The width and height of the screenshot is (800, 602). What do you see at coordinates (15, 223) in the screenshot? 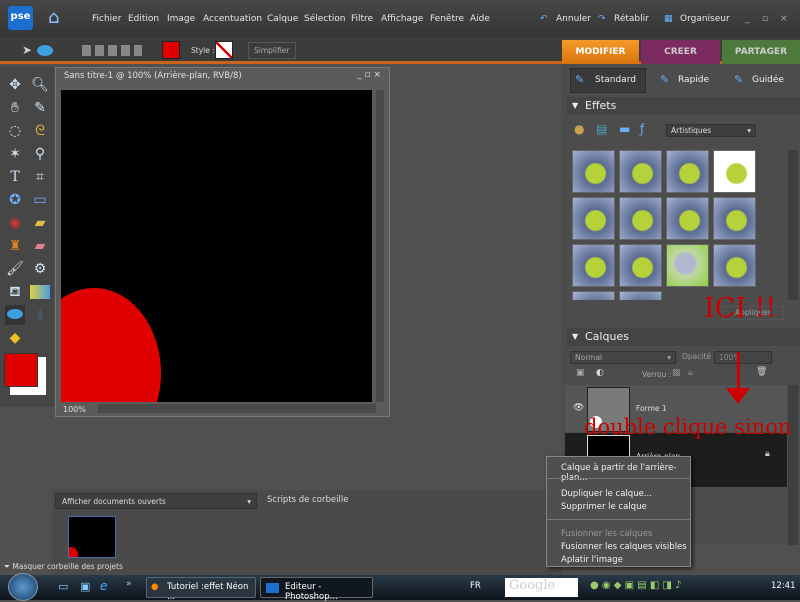
I see `red-eye-tool-icon: ◉` at bounding box center [15, 223].